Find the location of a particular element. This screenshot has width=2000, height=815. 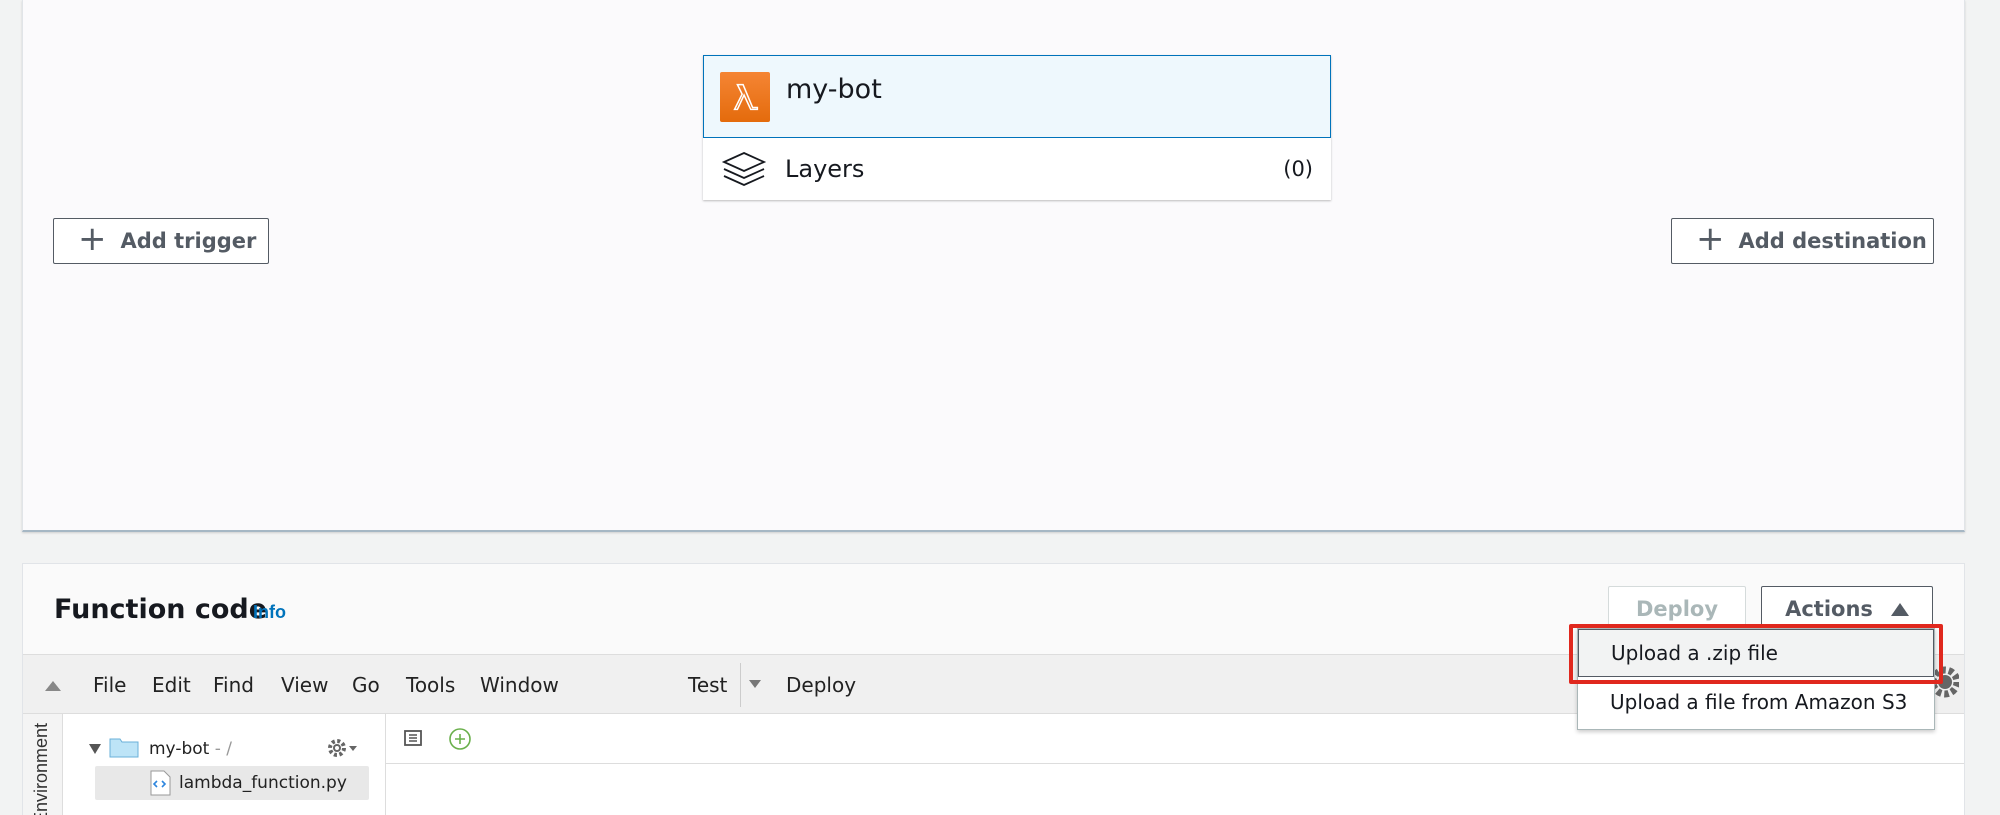

folder-icon is located at coordinates (124, 748).